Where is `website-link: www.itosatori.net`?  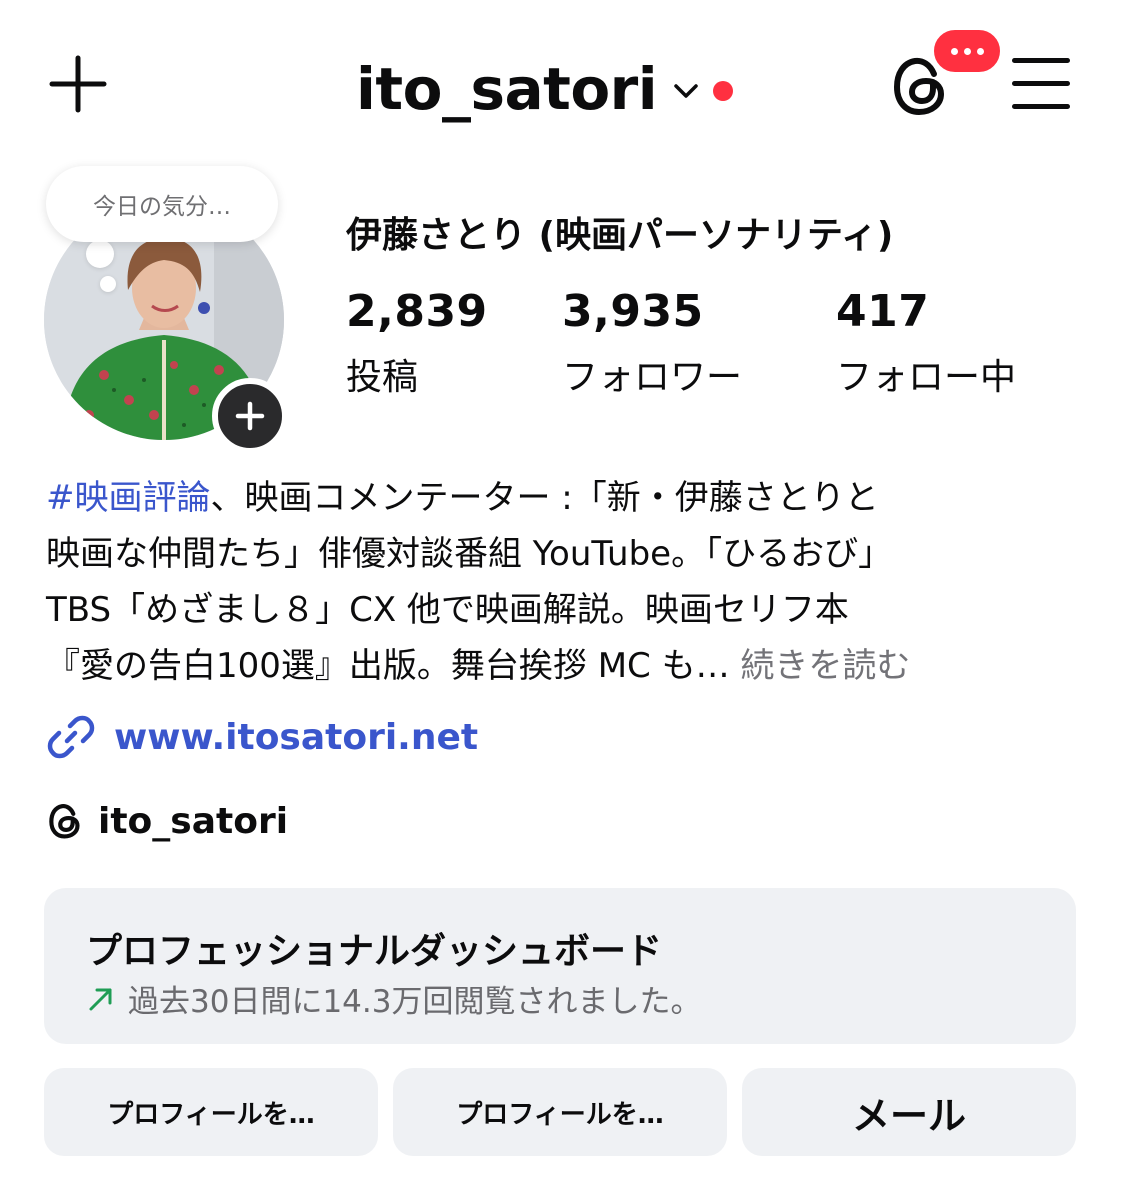 website-link: www.itosatori.net is located at coordinates (262, 737).